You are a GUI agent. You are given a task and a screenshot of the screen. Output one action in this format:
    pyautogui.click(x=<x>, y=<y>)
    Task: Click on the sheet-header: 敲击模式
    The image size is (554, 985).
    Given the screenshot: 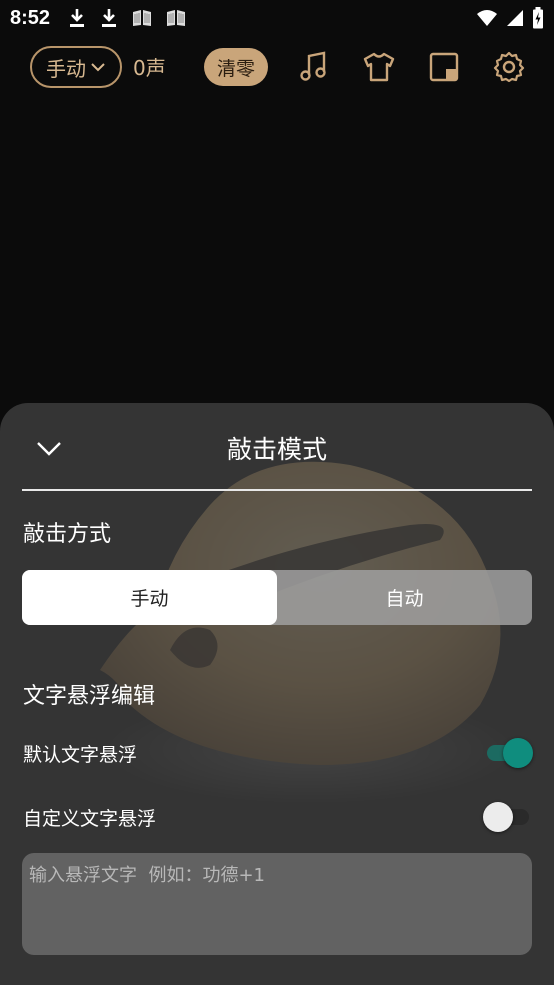 What is the action you would take?
    pyautogui.click(x=277, y=447)
    